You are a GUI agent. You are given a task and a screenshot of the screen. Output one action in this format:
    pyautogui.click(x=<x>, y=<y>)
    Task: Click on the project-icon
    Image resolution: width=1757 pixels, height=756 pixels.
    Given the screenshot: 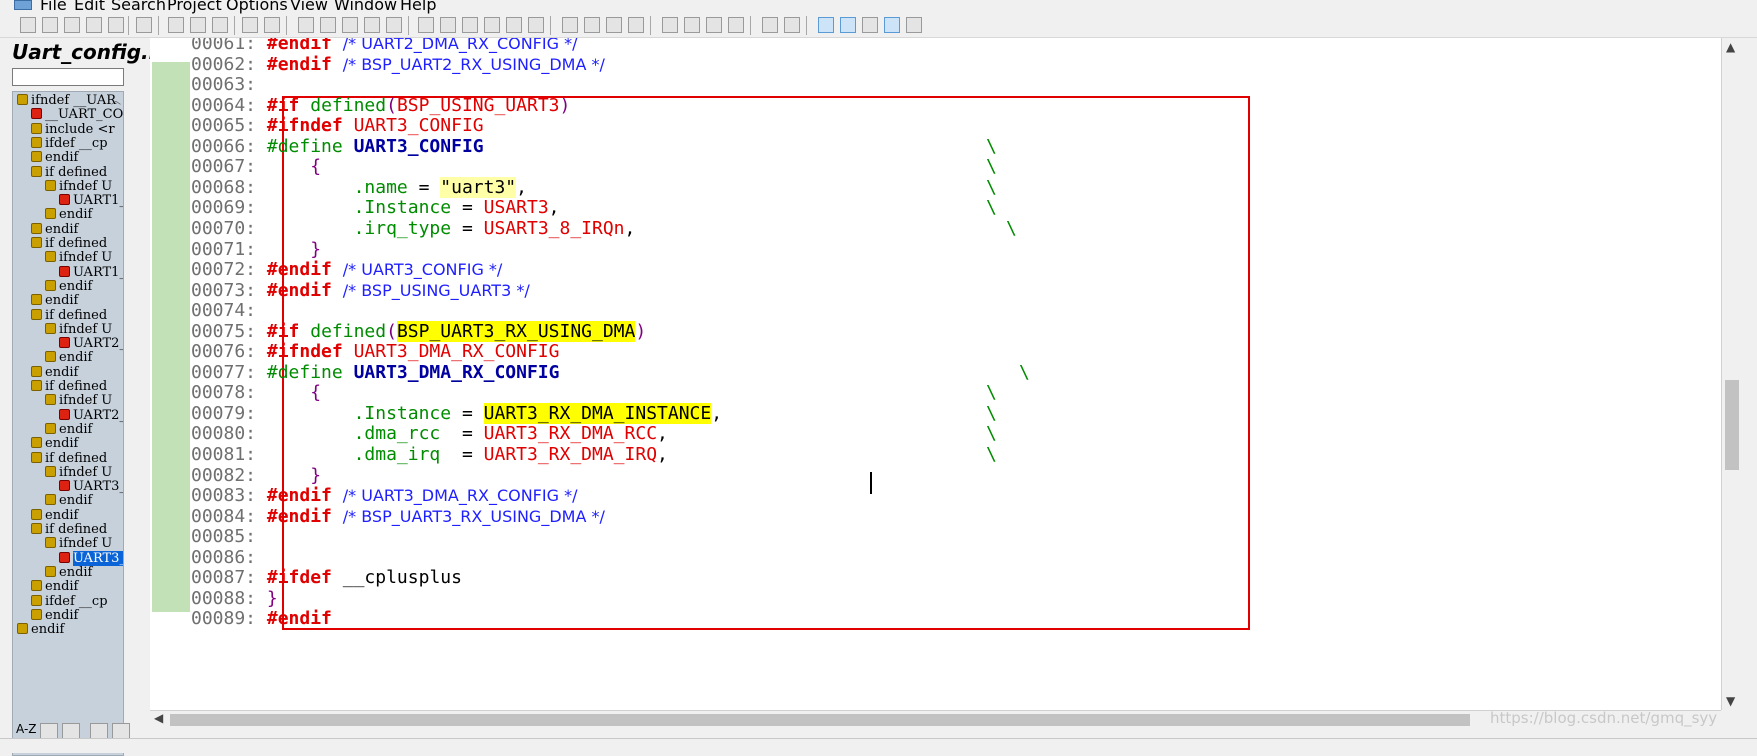 What is the action you would take?
    pyautogui.click(x=570, y=25)
    